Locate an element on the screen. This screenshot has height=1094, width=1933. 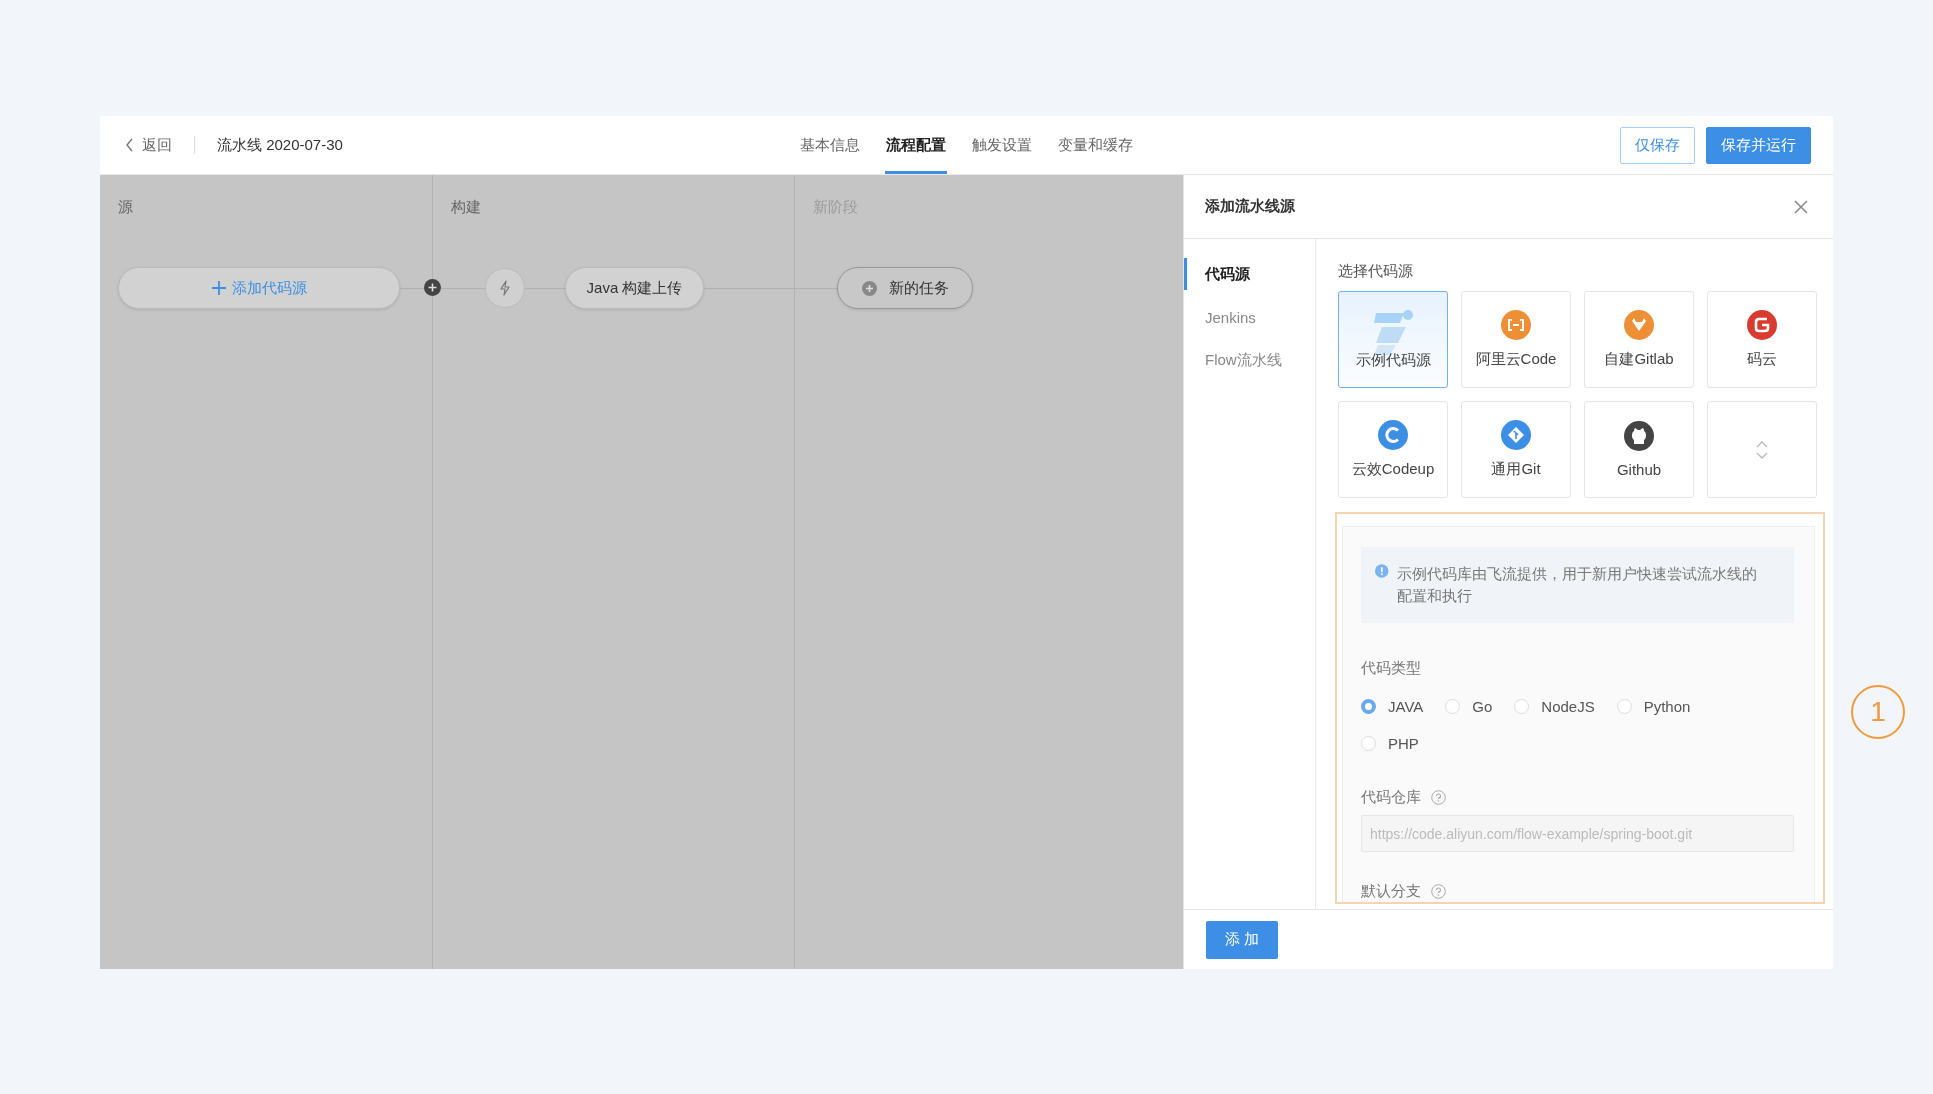
close-icon is located at coordinates (1801, 206).